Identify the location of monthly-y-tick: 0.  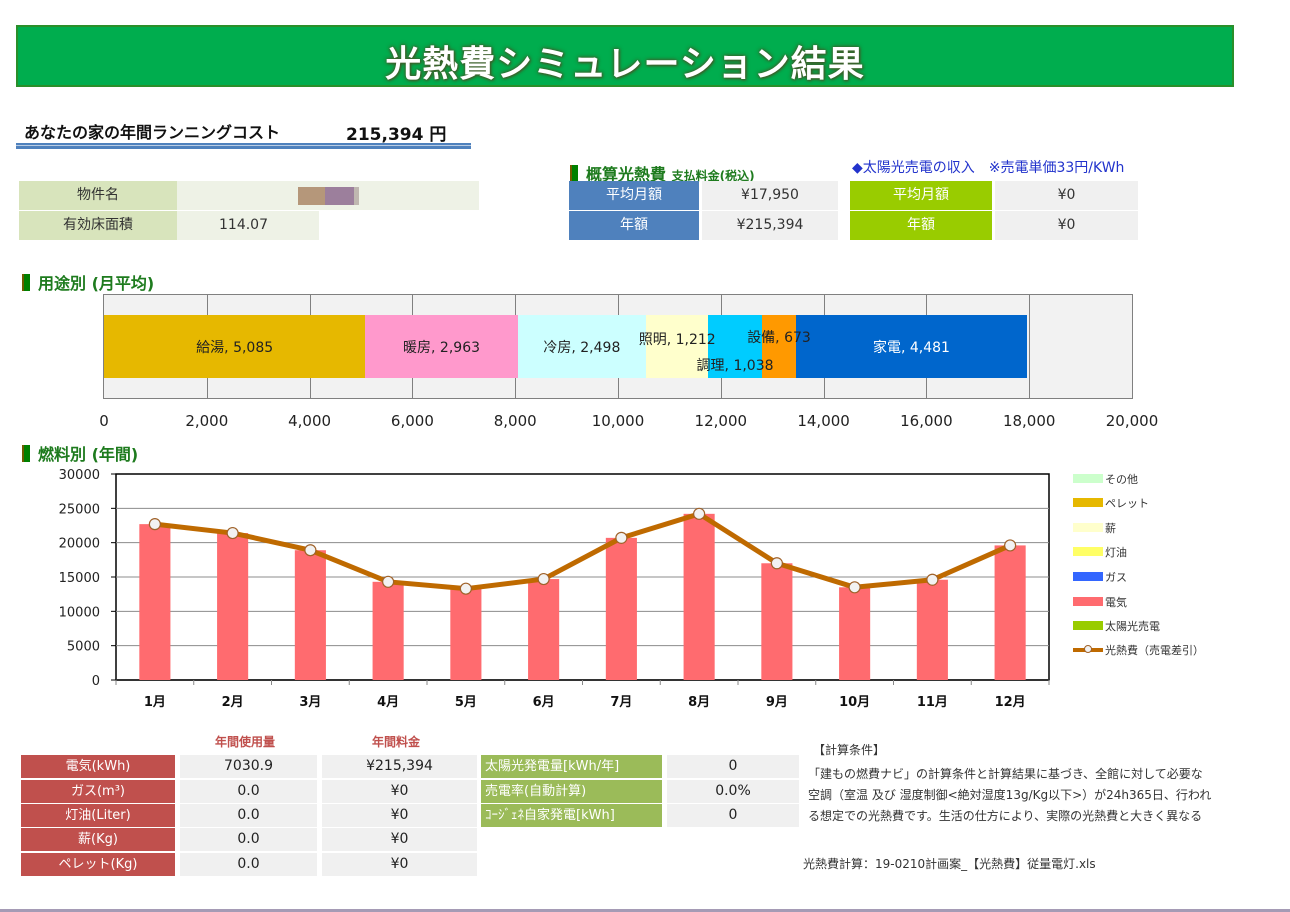
(96, 681).